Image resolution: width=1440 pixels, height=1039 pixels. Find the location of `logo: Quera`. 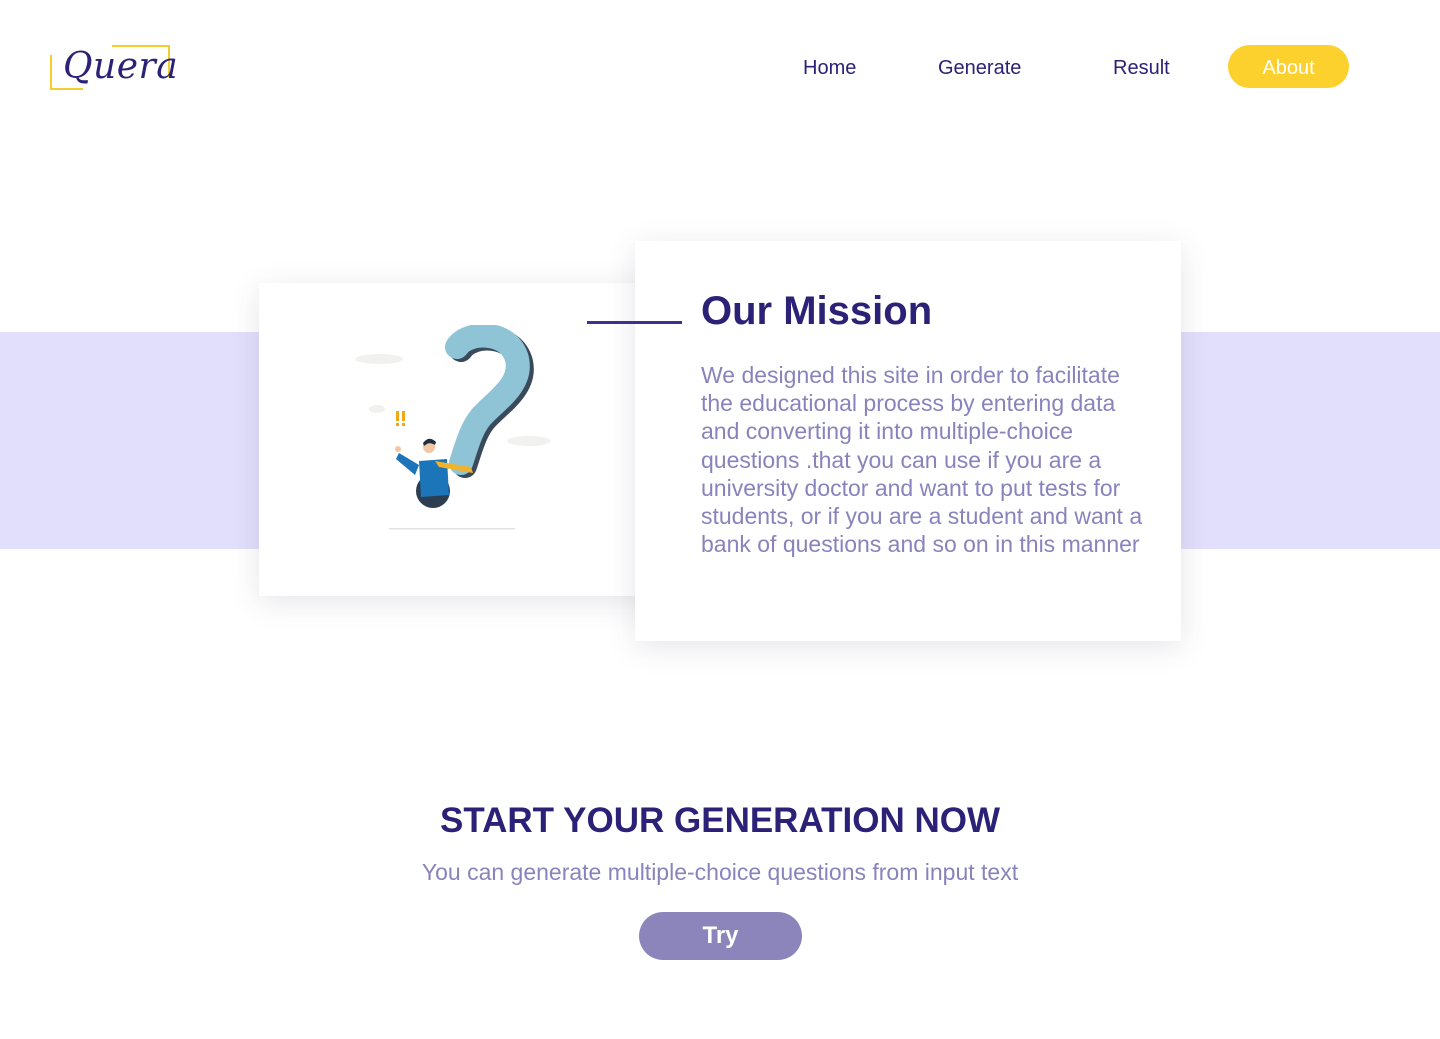

logo: Quera is located at coordinates (114, 67).